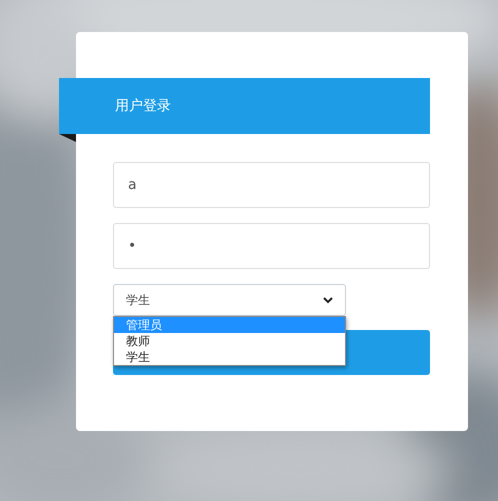 Image resolution: width=498 pixels, height=501 pixels. What do you see at coordinates (328, 300) in the screenshot?
I see `chevron-down-icon` at bounding box center [328, 300].